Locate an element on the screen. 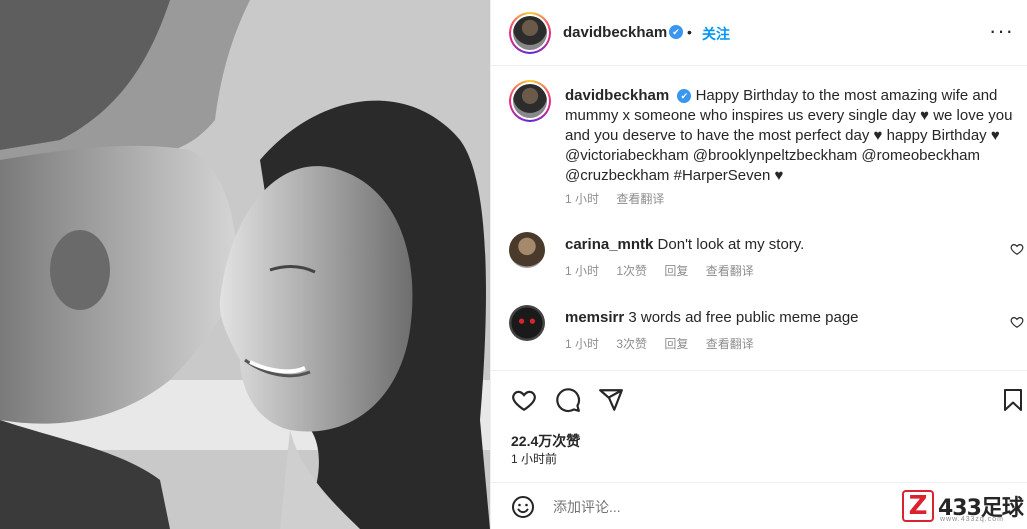  caption-translate-link: 查看翻译 is located at coordinates (640, 199).